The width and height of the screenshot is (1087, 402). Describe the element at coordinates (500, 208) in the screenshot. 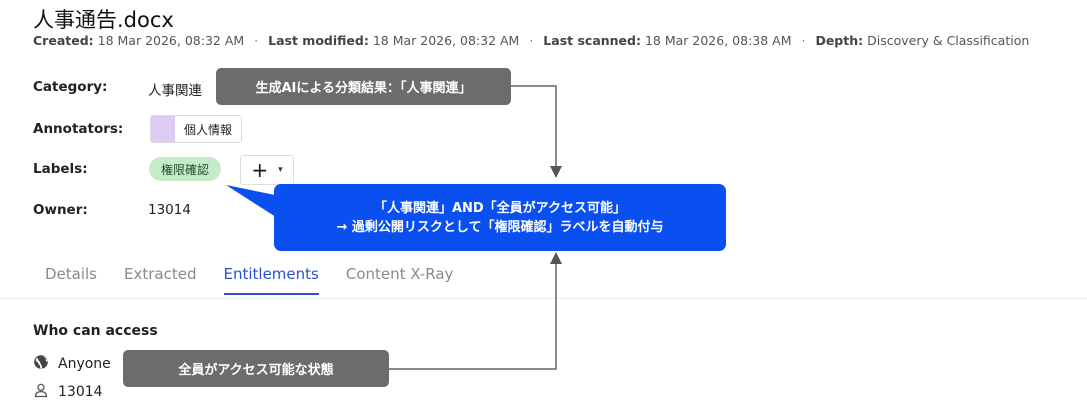

I see `rule-callout-line1: 「人事関連」AND「全員がアクセス可能」` at that location.